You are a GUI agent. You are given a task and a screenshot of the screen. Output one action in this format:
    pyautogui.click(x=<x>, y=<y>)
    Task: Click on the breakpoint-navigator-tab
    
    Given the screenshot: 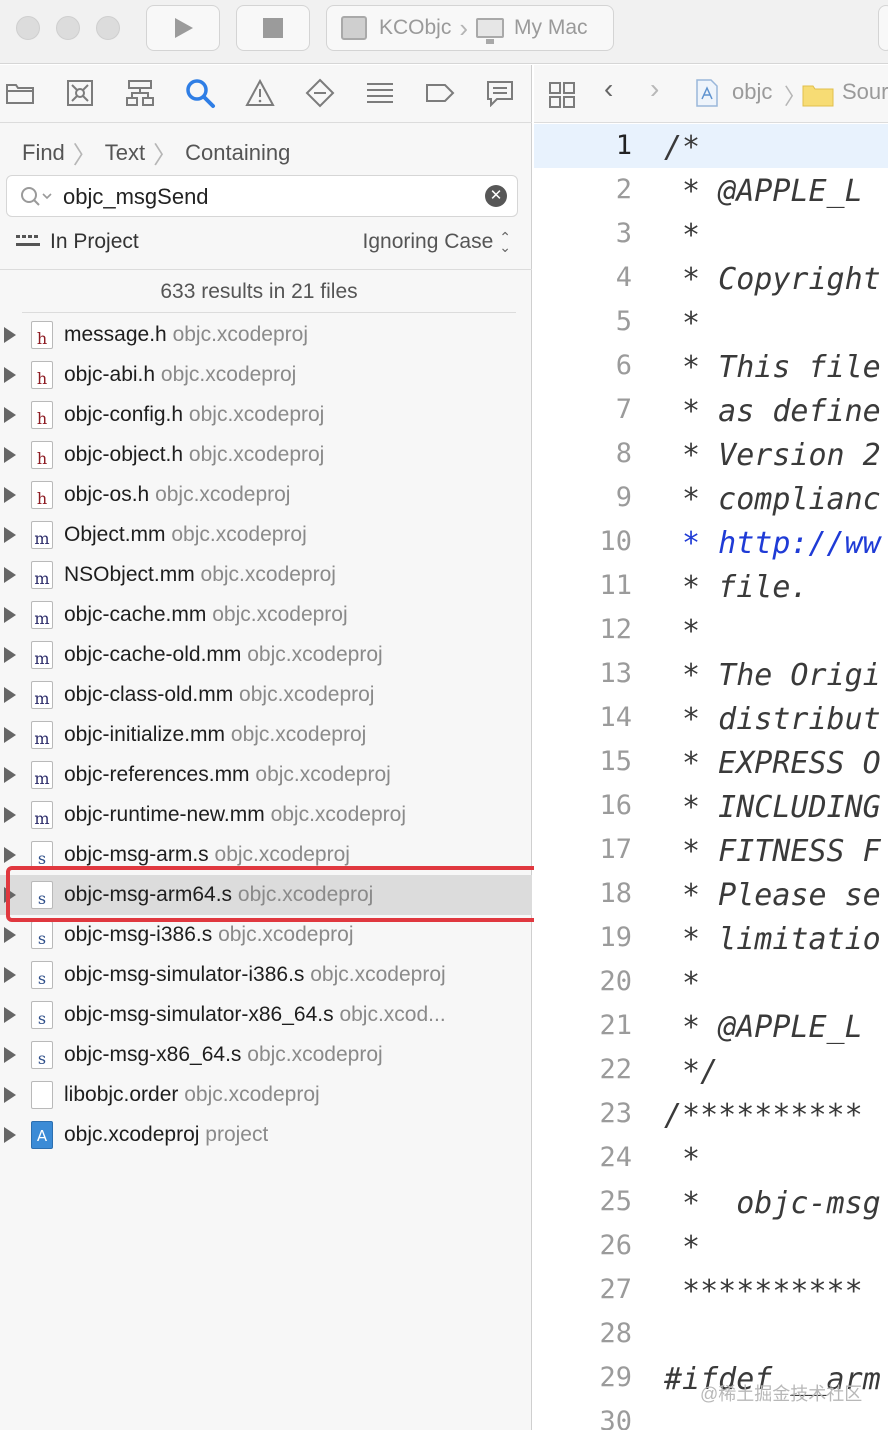 What is the action you would take?
    pyautogui.click(x=440, y=93)
    